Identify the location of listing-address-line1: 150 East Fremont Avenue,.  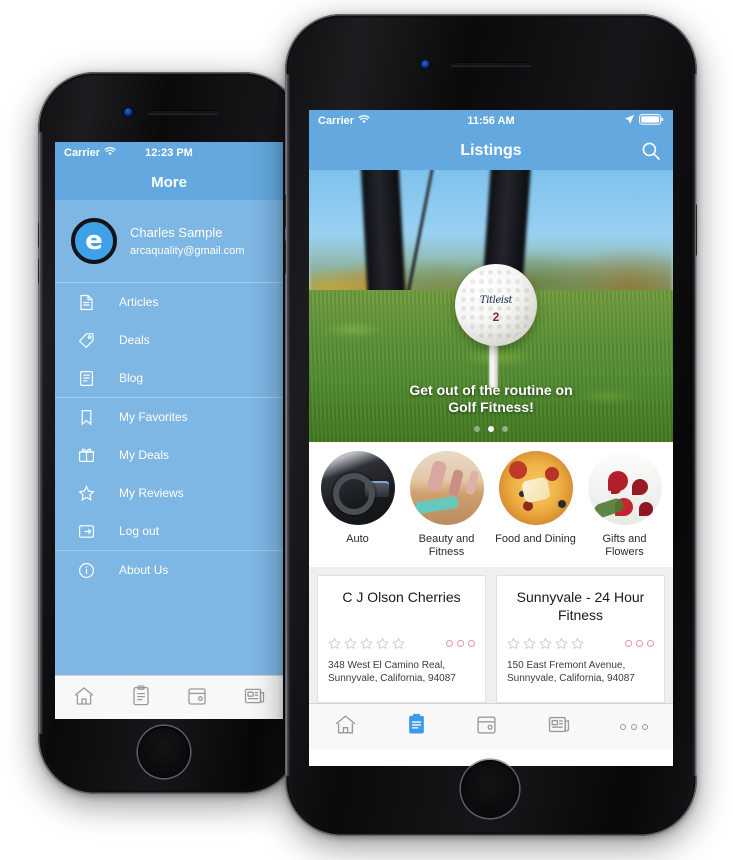
(566, 665).